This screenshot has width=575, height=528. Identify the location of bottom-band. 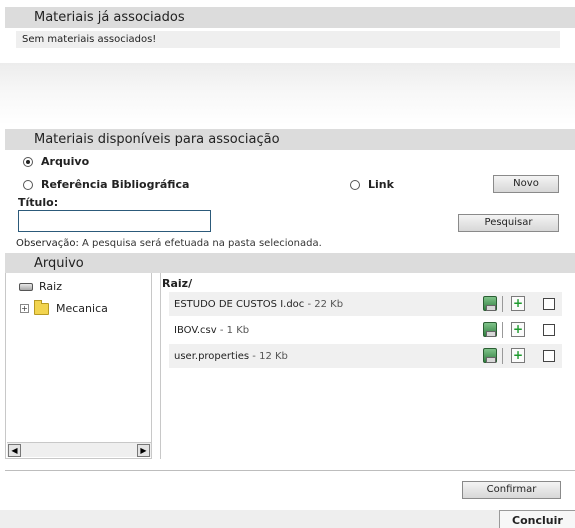
(287, 519).